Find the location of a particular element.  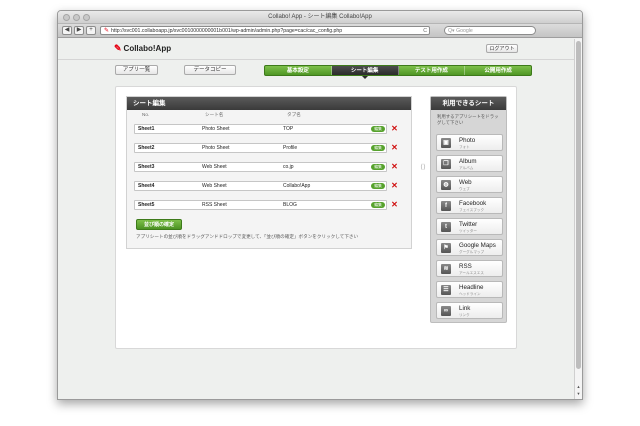

vertical-scrollbar: ▲ ▼ is located at coordinates (578, 219).